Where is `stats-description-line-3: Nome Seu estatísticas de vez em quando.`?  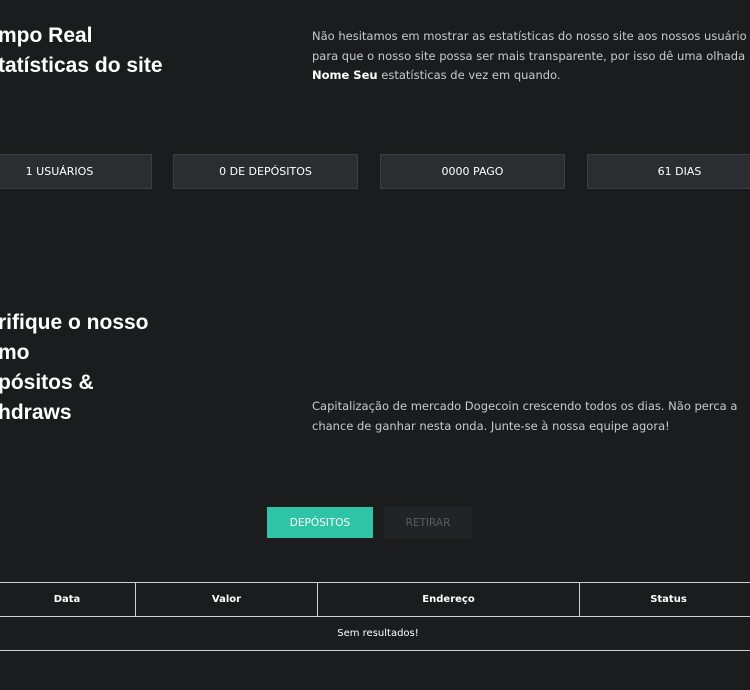
stats-description-line-3: Nome Seu estatísticas de vez em quando. is located at coordinates (529, 76).